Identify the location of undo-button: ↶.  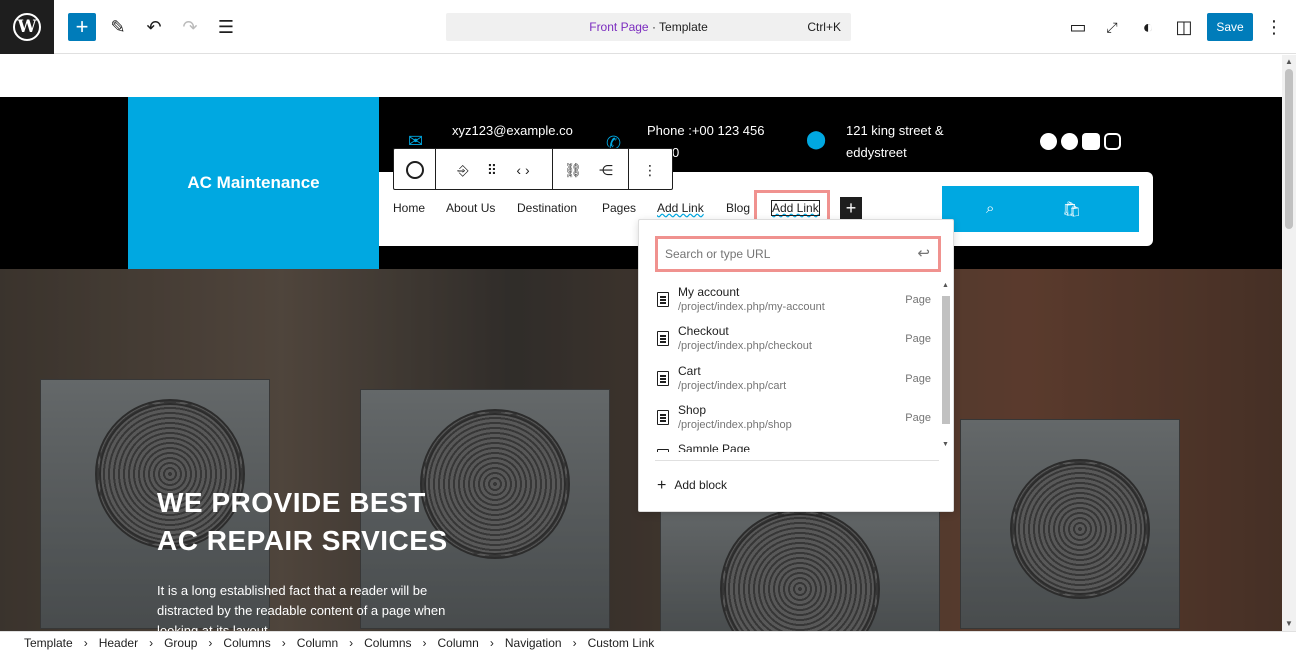
(154, 27).